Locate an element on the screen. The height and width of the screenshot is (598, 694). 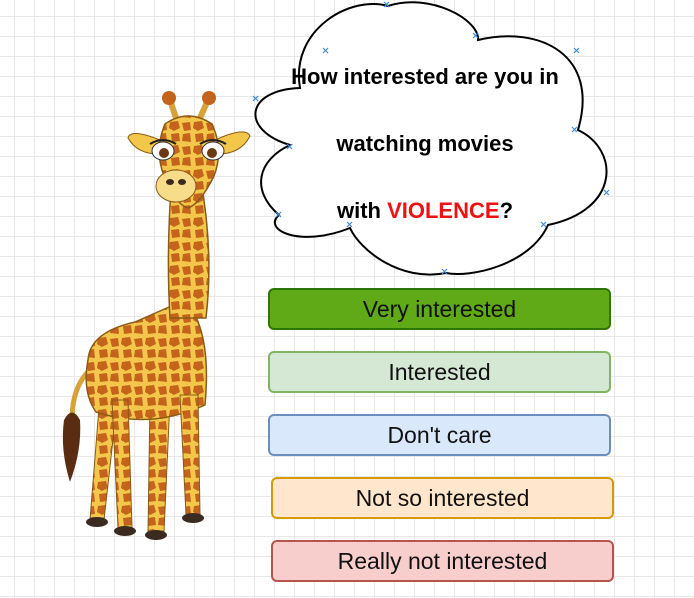
question-line-1: How interested are you in is located at coordinates (425, 76).